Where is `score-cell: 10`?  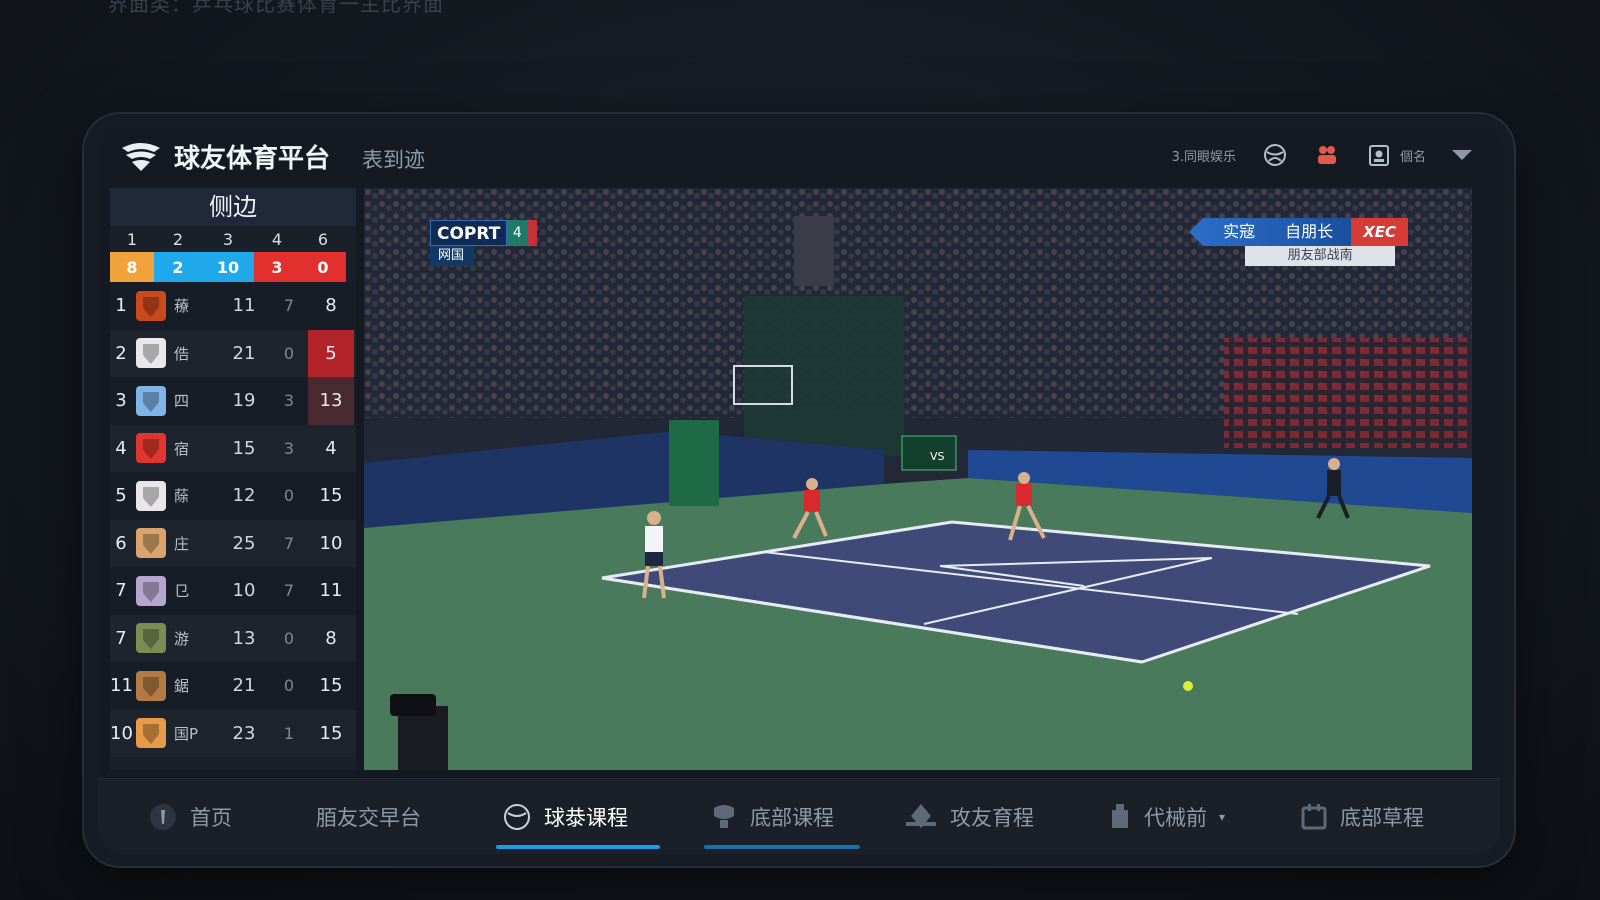 score-cell: 10 is located at coordinates (228, 267).